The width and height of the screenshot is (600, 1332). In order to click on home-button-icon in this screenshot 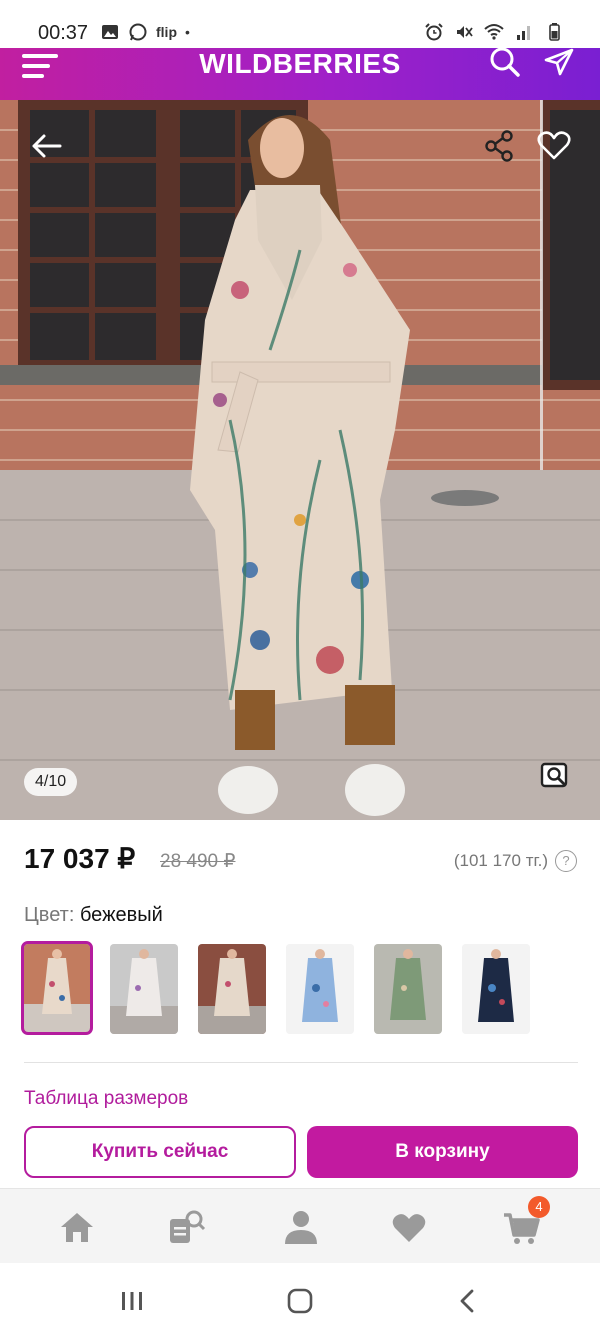, I will do `click(300, 1301)`.